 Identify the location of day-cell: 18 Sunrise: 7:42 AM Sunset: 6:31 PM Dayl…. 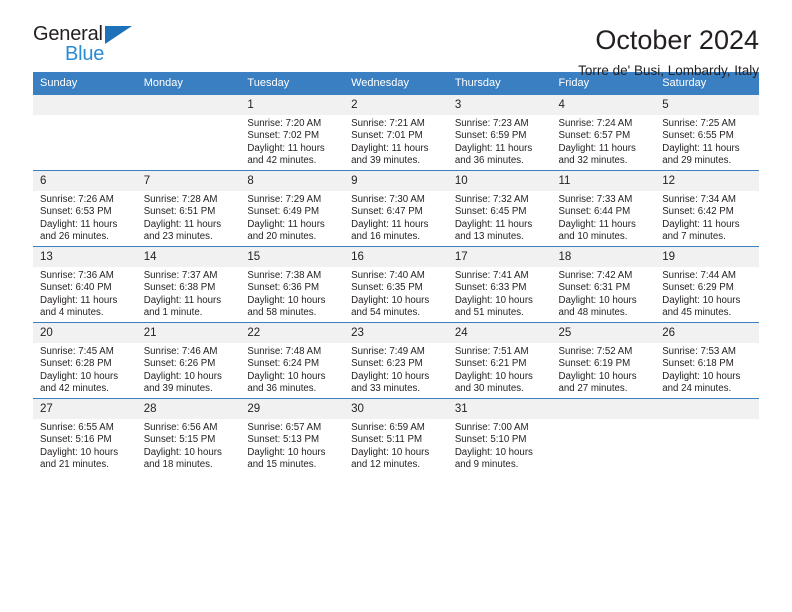
(603, 284).